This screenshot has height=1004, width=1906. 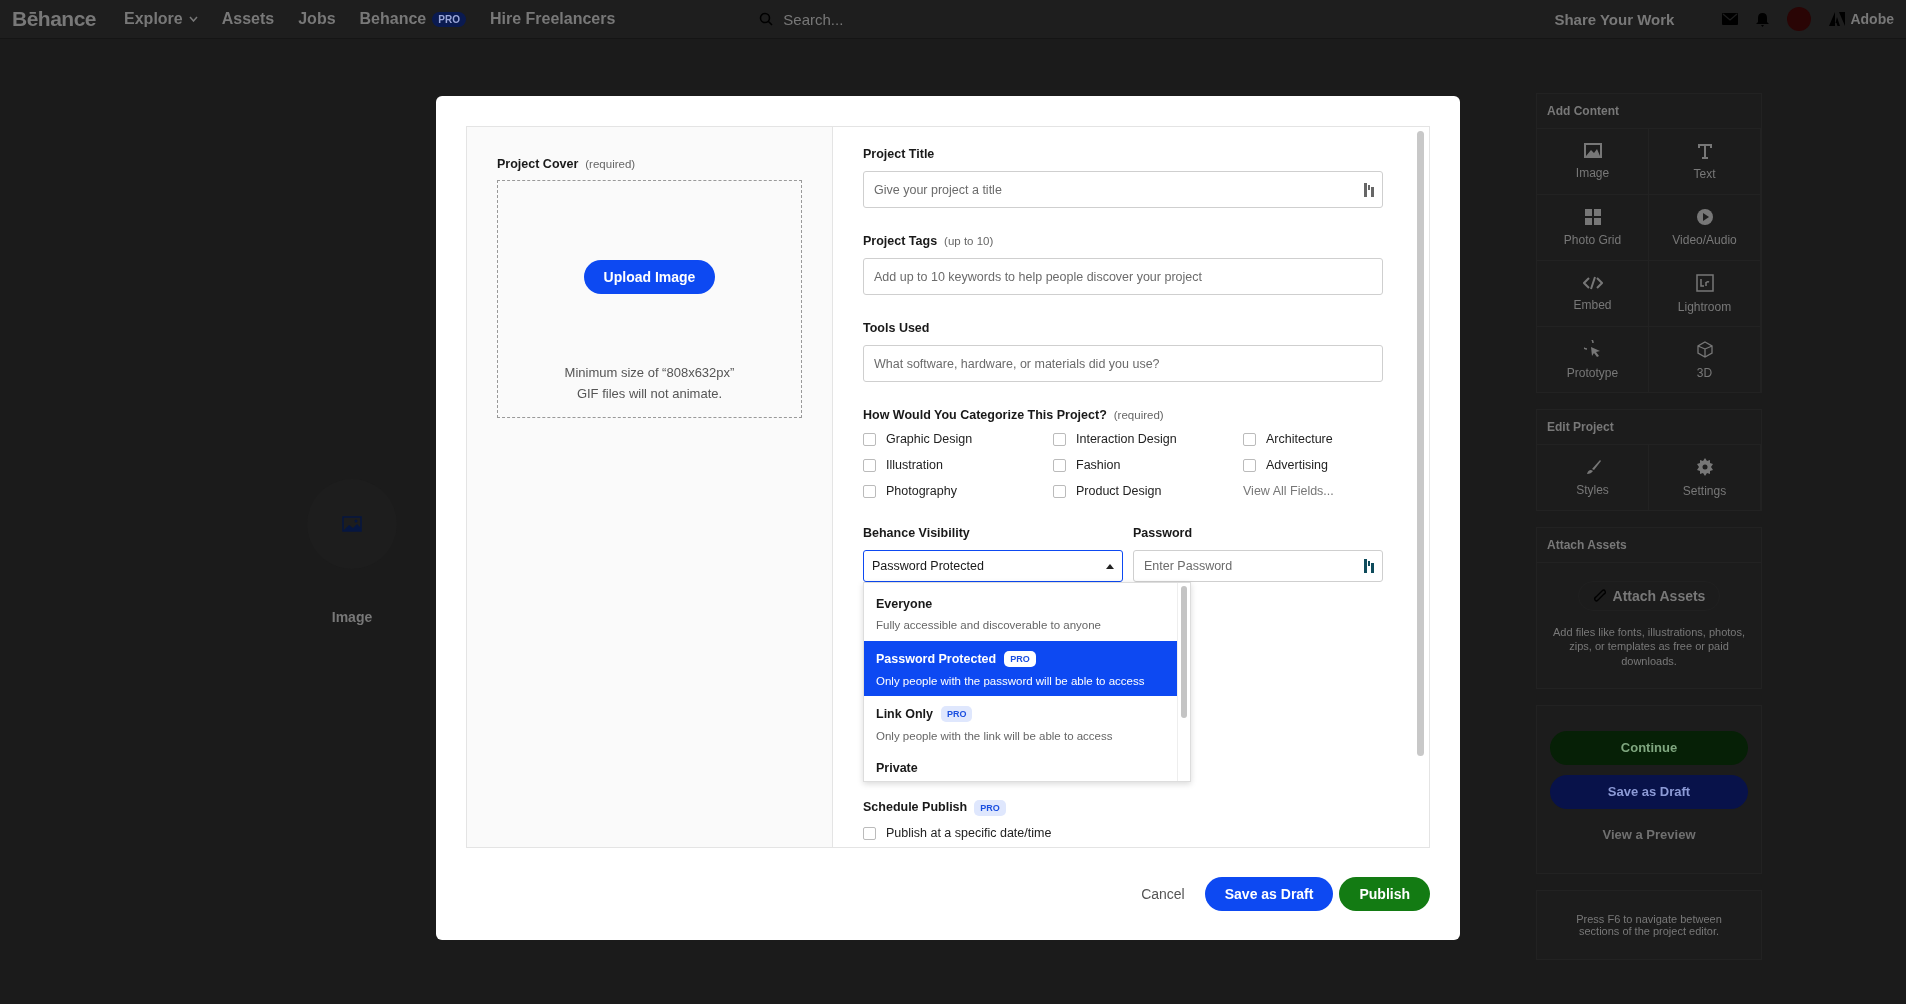 I want to click on dialog-button: Publish, so click(x=1384, y=894).